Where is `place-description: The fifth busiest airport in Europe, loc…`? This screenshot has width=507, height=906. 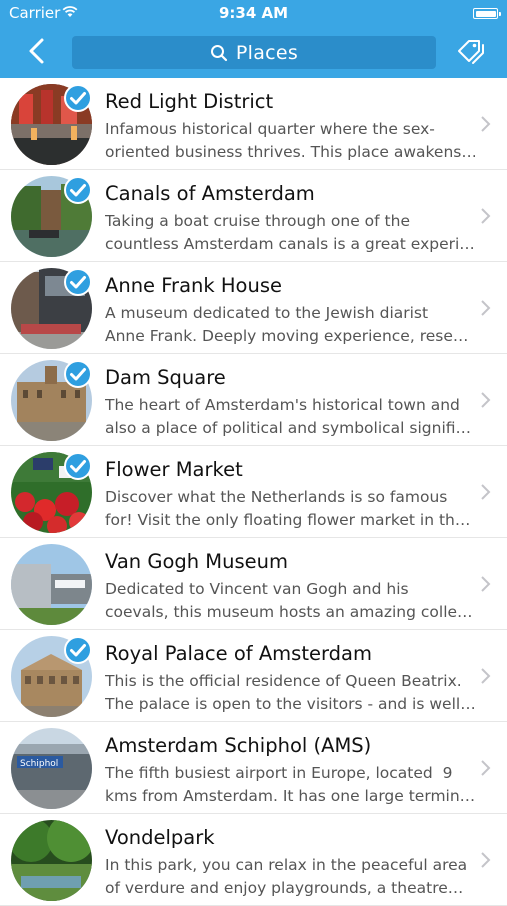 place-description: The fifth busiest airport in Europe, loc… is located at coordinates (290, 784).